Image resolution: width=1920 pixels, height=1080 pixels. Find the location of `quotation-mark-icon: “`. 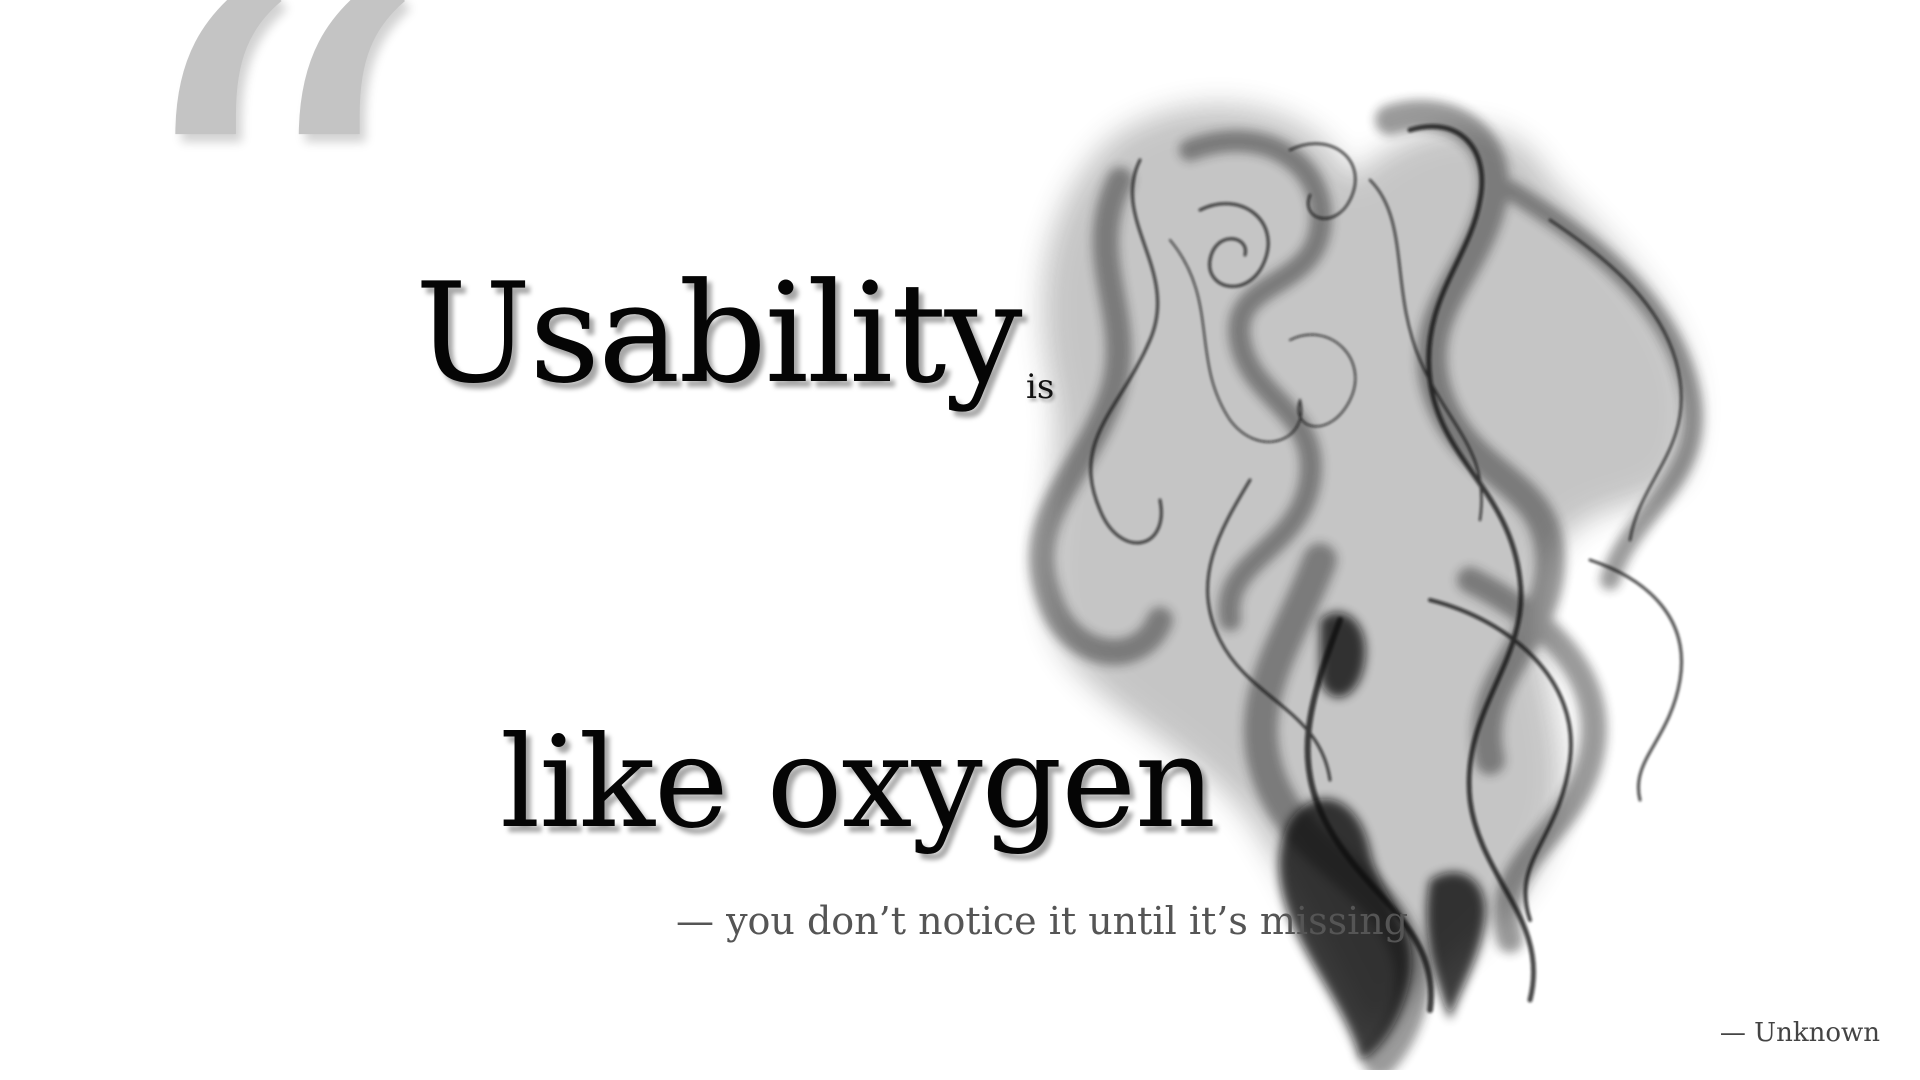

quotation-mark-icon: “ is located at coordinates (274, 301).